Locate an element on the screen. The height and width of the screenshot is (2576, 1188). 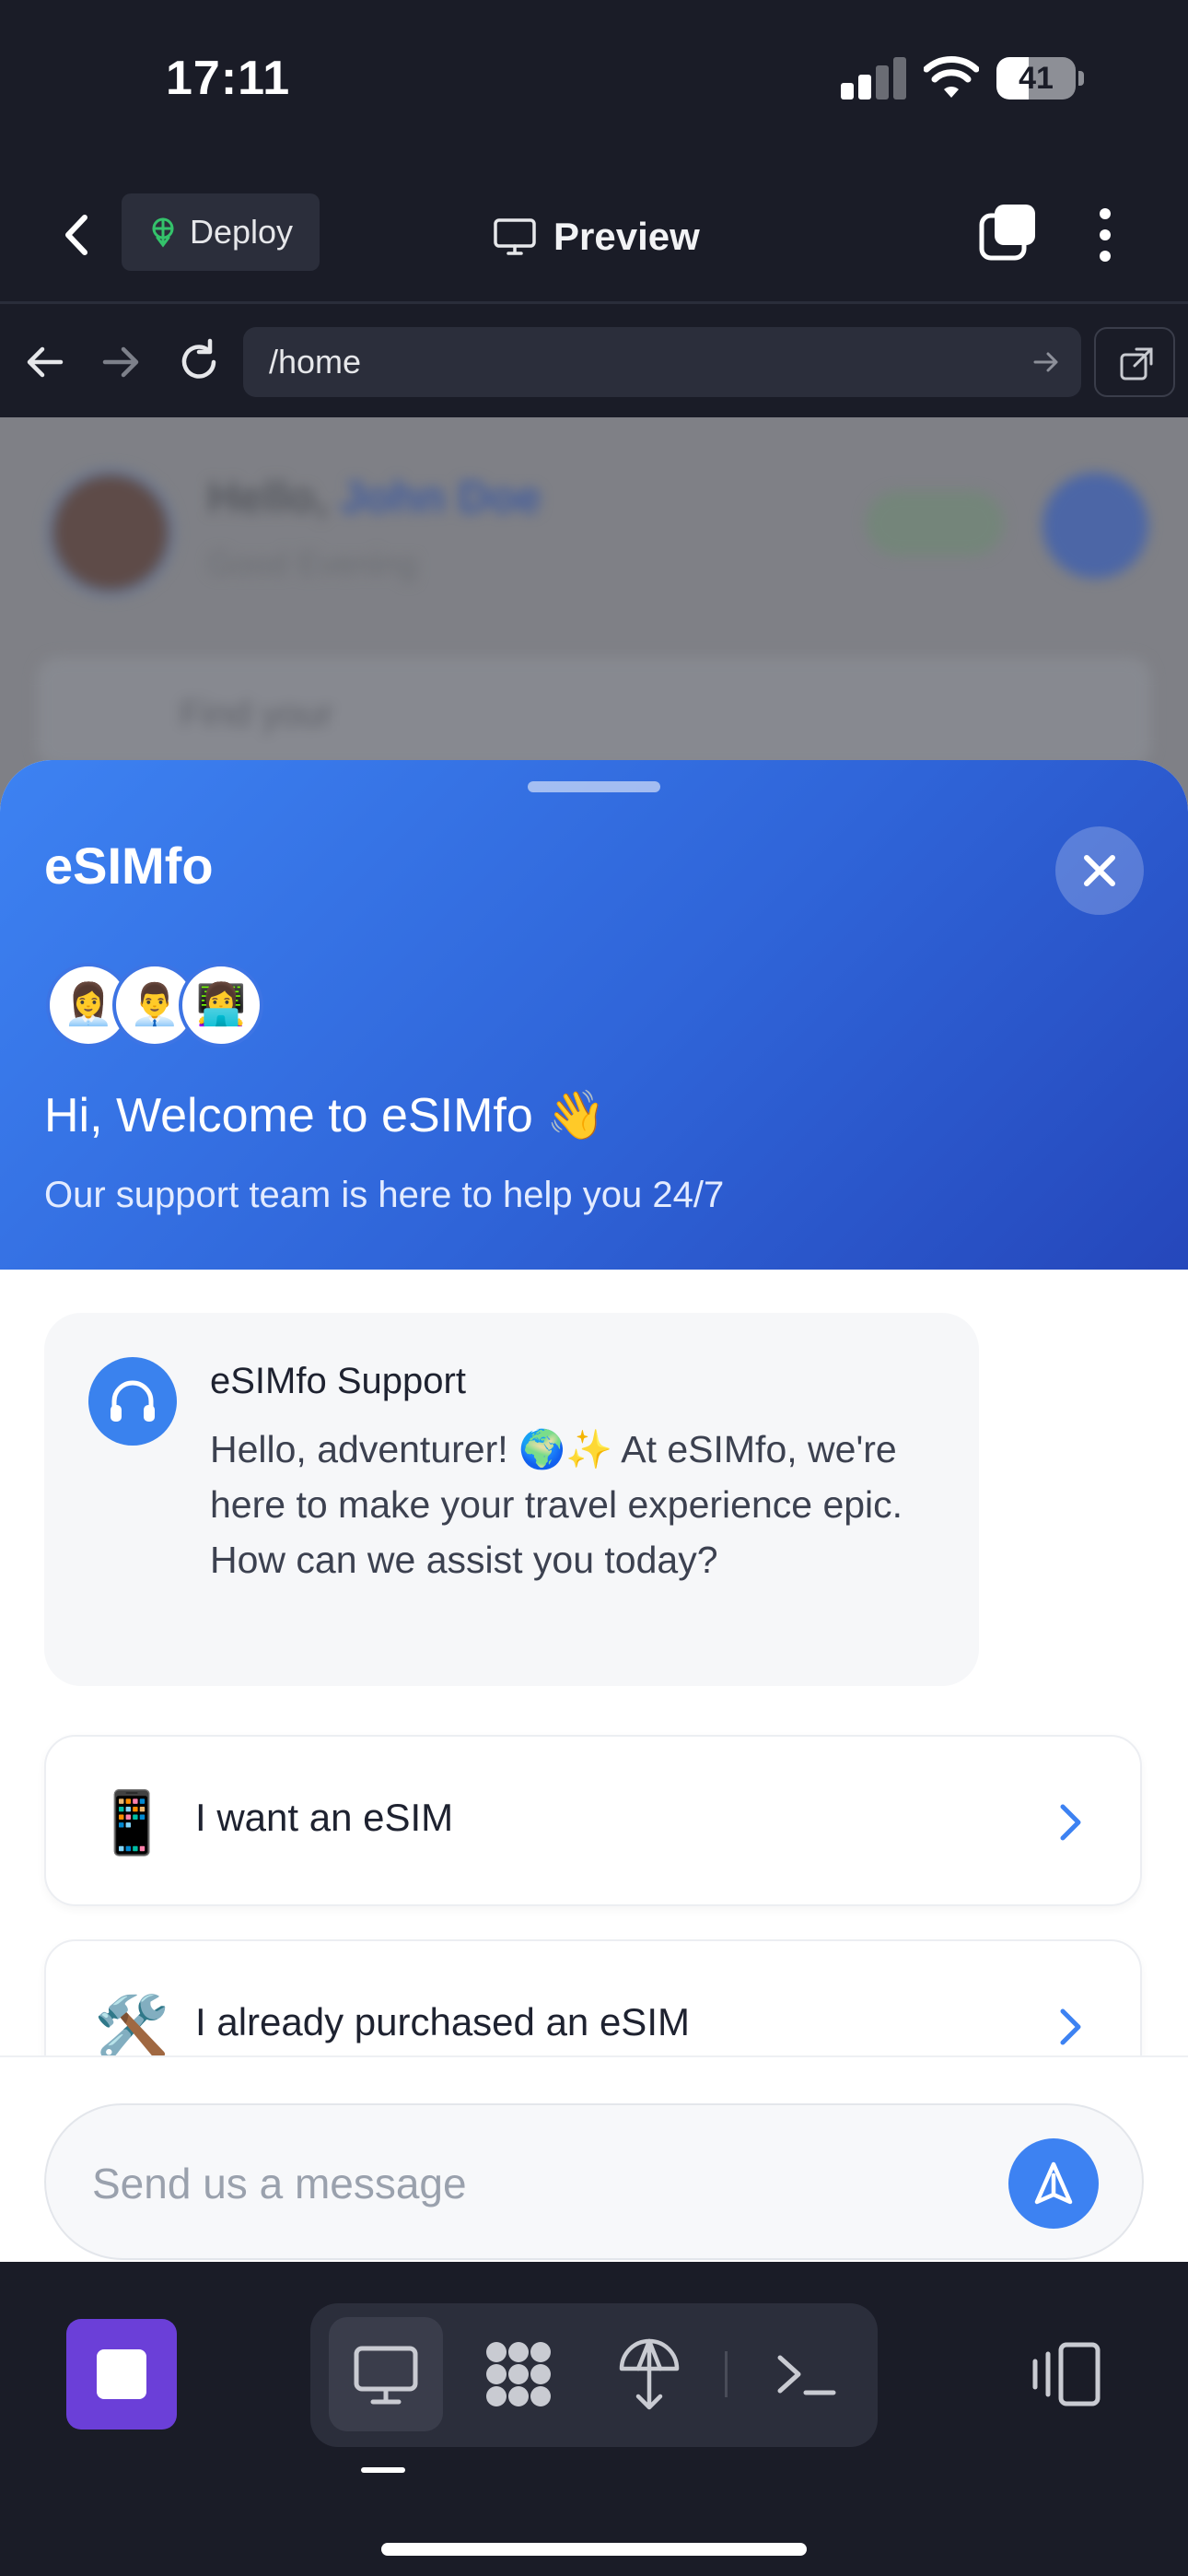
tab-terminal is located at coordinates (806, 2374).